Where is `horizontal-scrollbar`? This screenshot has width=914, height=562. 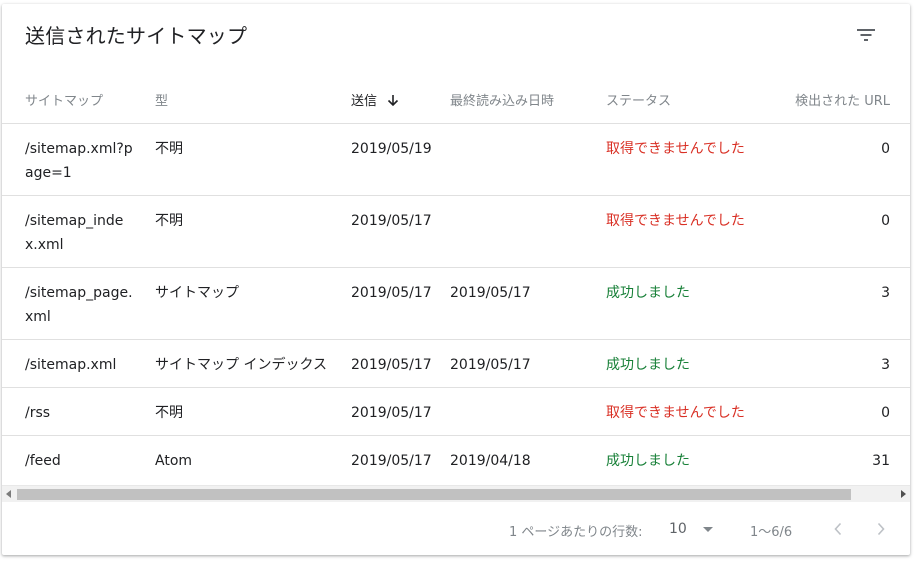
horizontal-scrollbar is located at coordinates (456, 493).